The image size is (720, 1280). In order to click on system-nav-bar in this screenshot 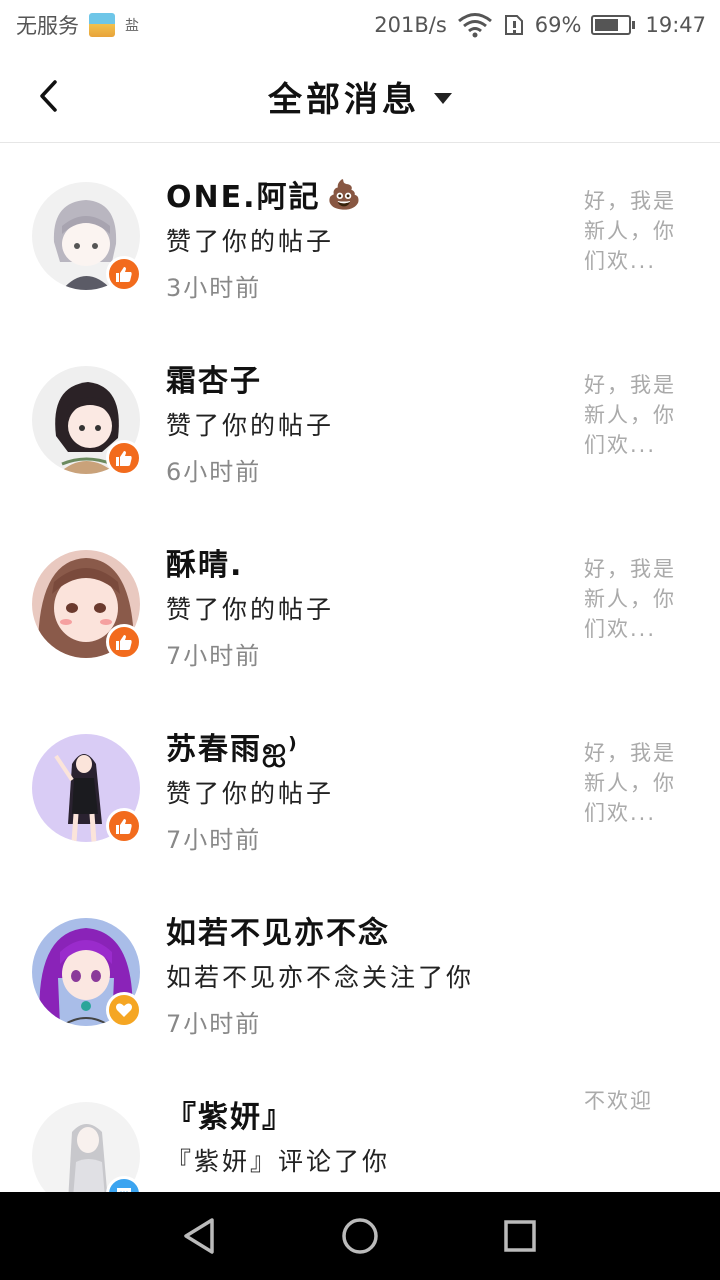, I will do `click(360, 1236)`.